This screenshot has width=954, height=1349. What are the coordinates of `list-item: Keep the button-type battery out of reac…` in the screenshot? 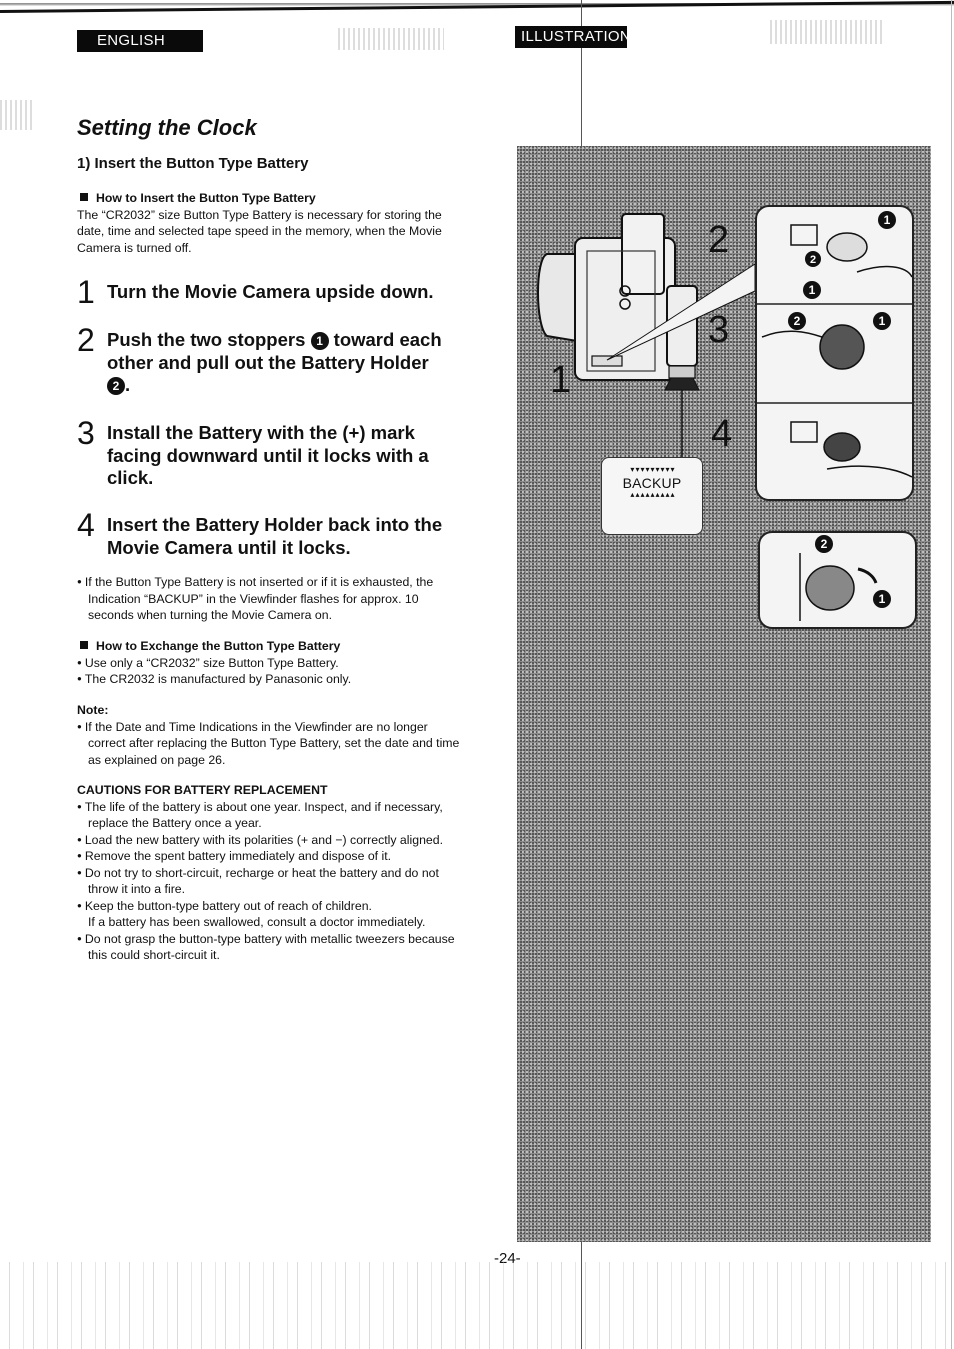 It's located at (267, 906).